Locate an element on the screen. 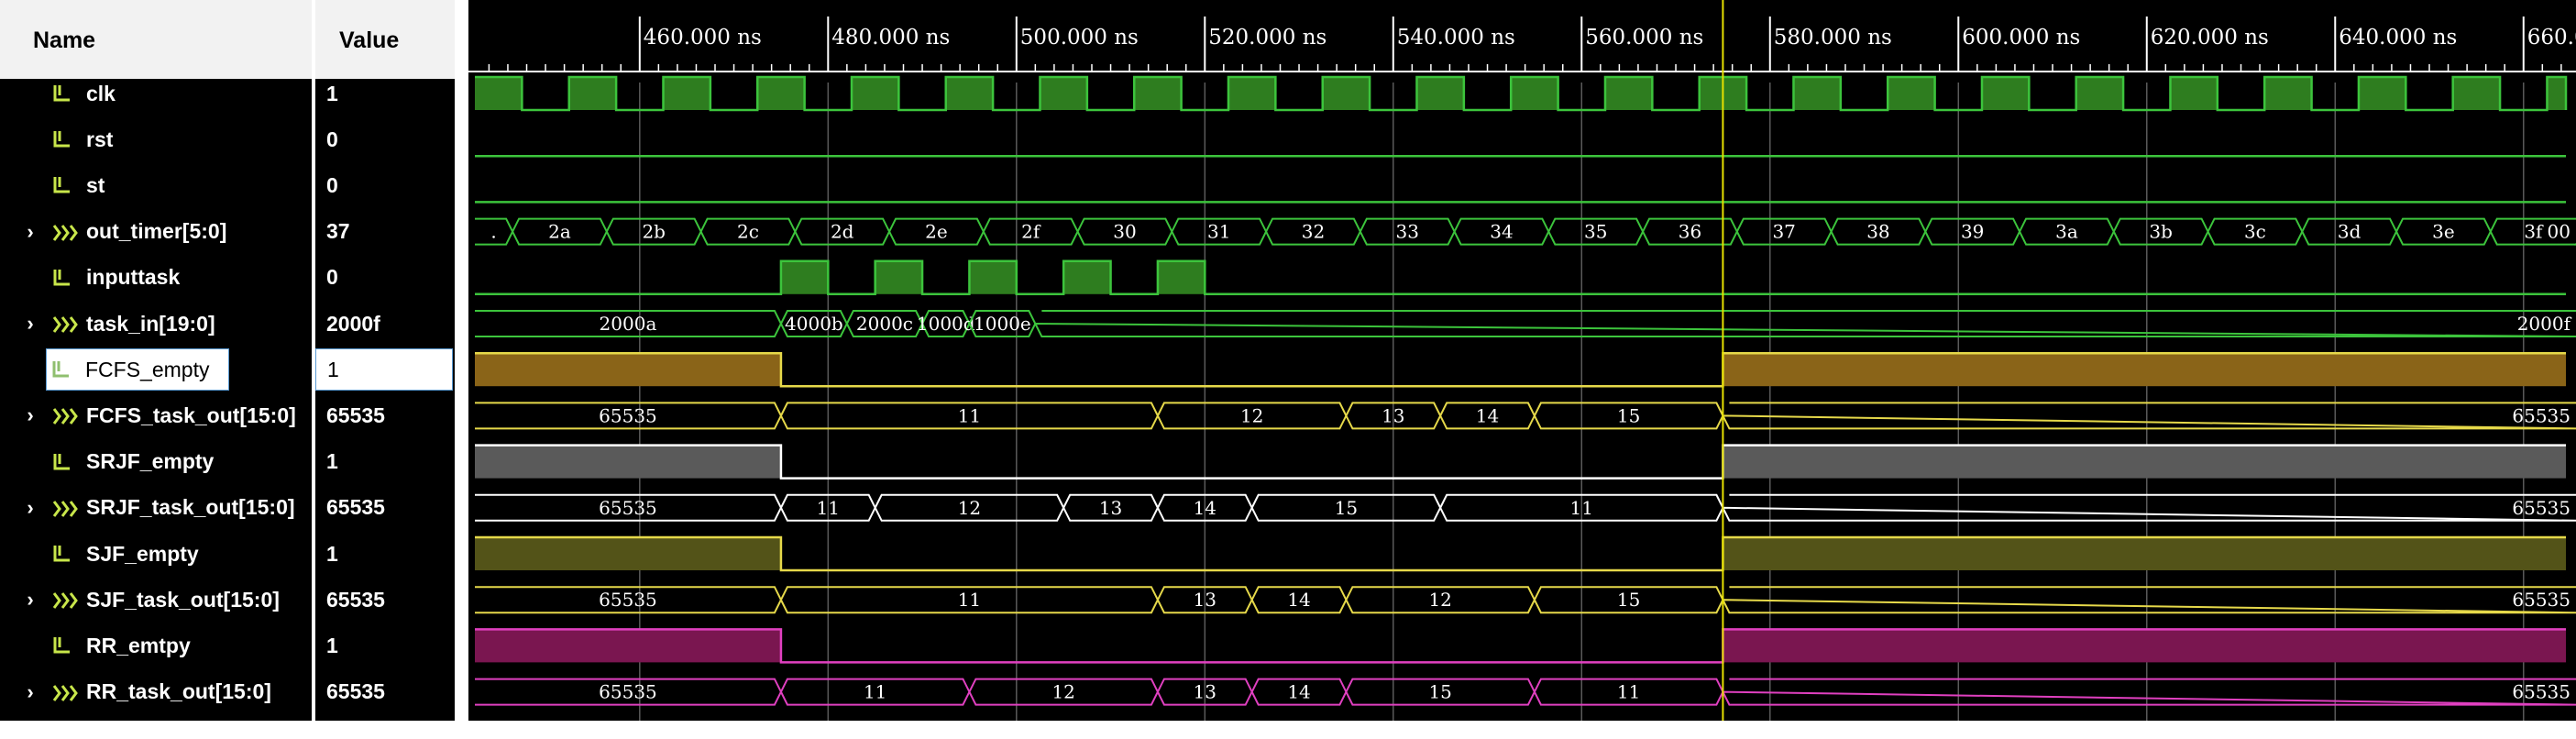 The height and width of the screenshot is (739, 2576). signal-value-fcfs_task_out: 65535 is located at coordinates (390, 415).